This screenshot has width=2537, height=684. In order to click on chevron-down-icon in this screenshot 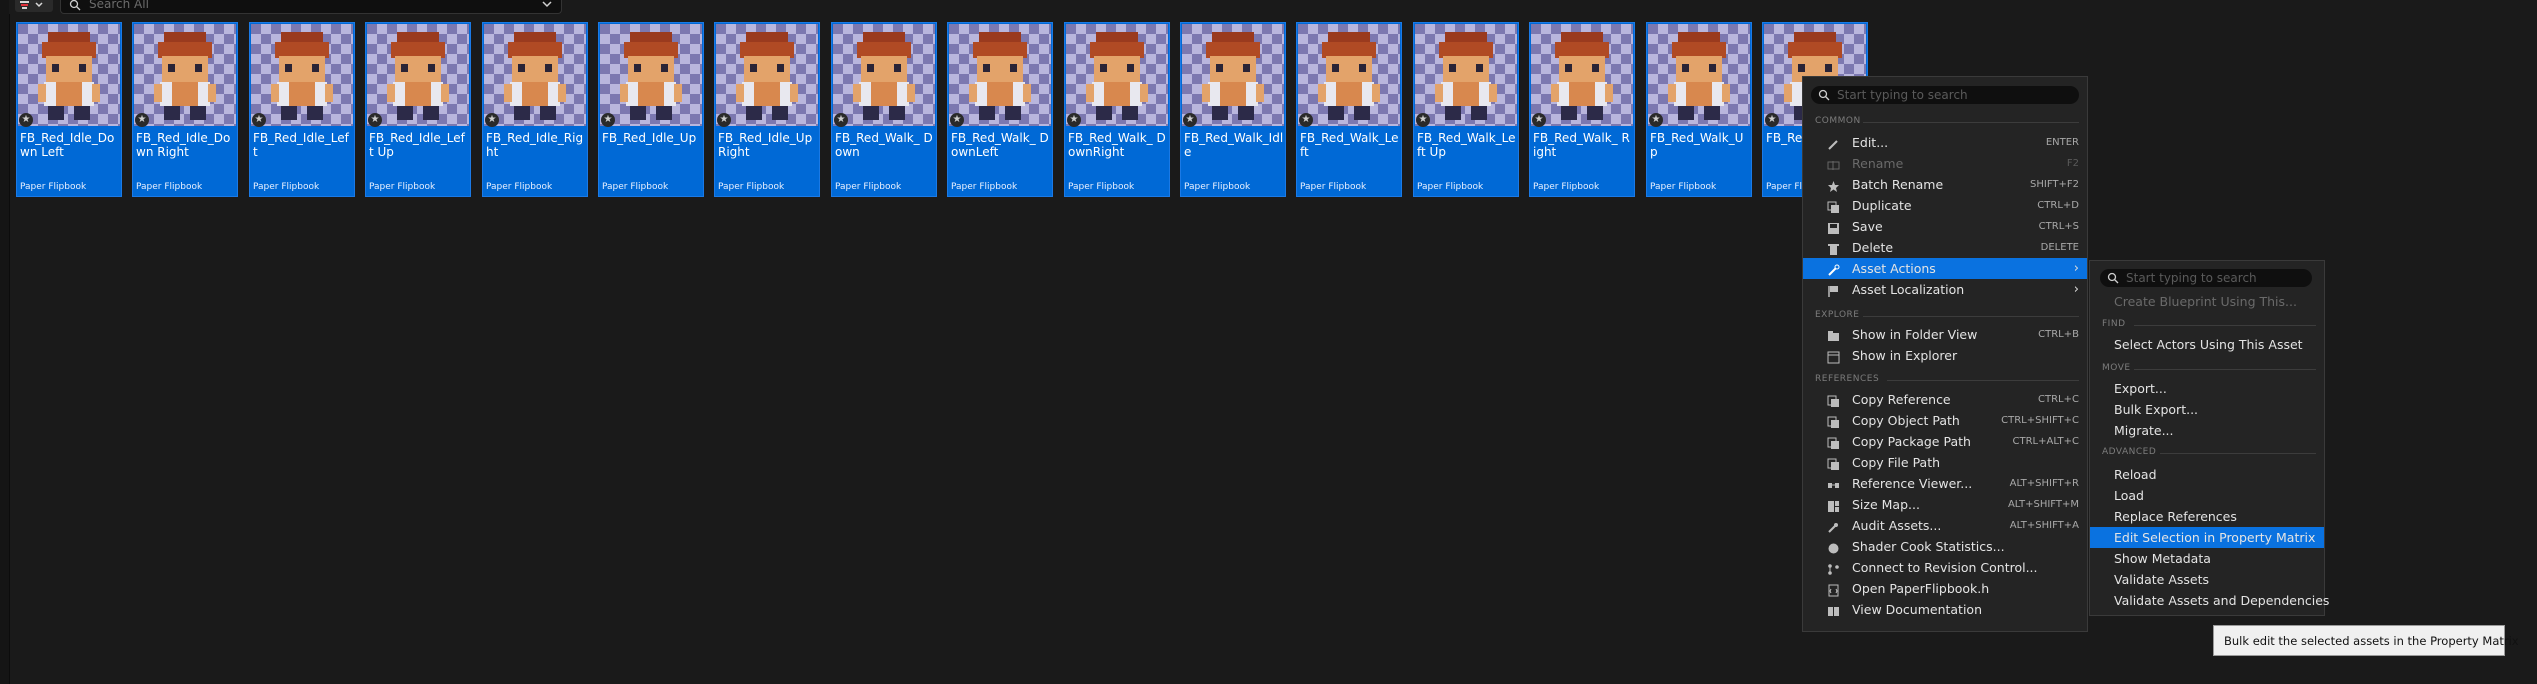, I will do `click(547, 5)`.